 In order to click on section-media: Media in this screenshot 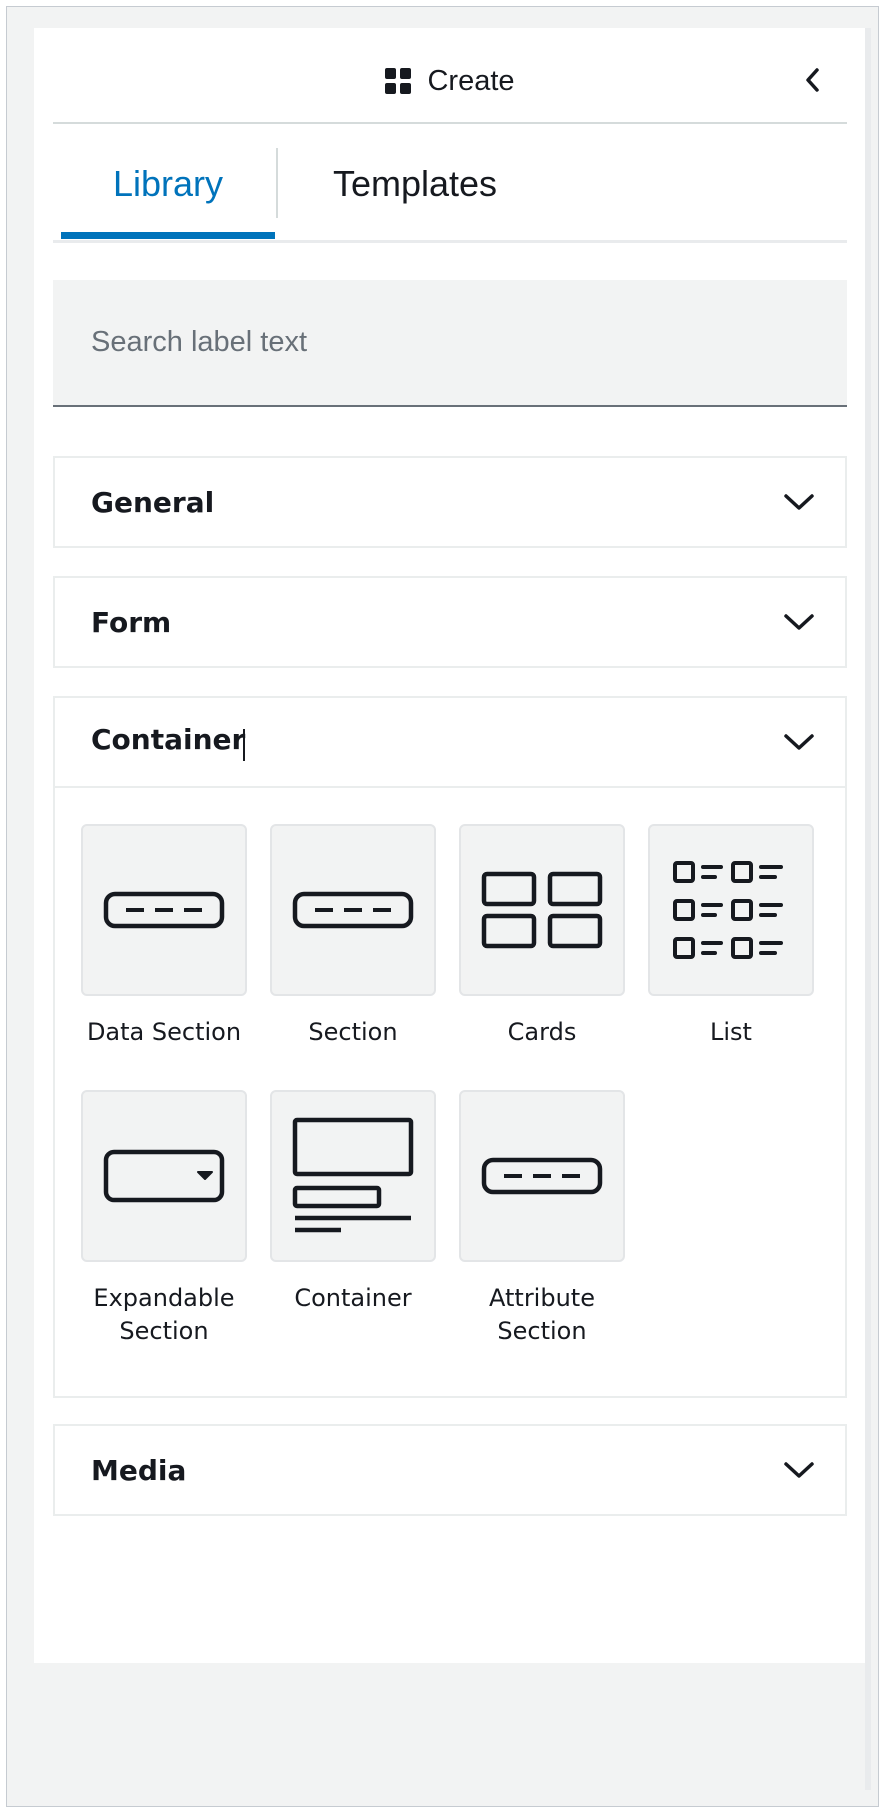, I will do `click(450, 1470)`.